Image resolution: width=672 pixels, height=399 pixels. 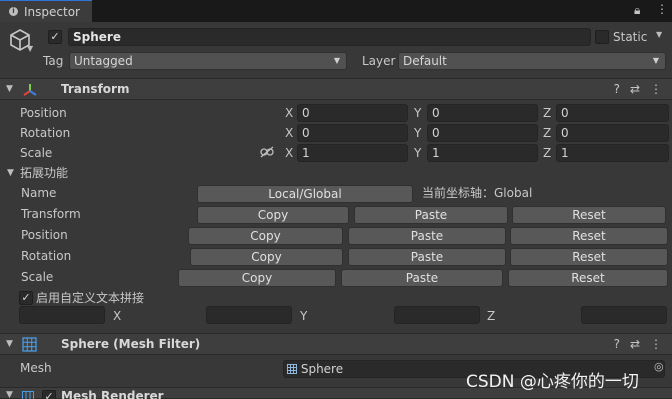 I want to click on mesh-filter-icon, so click(x=29, y=346).